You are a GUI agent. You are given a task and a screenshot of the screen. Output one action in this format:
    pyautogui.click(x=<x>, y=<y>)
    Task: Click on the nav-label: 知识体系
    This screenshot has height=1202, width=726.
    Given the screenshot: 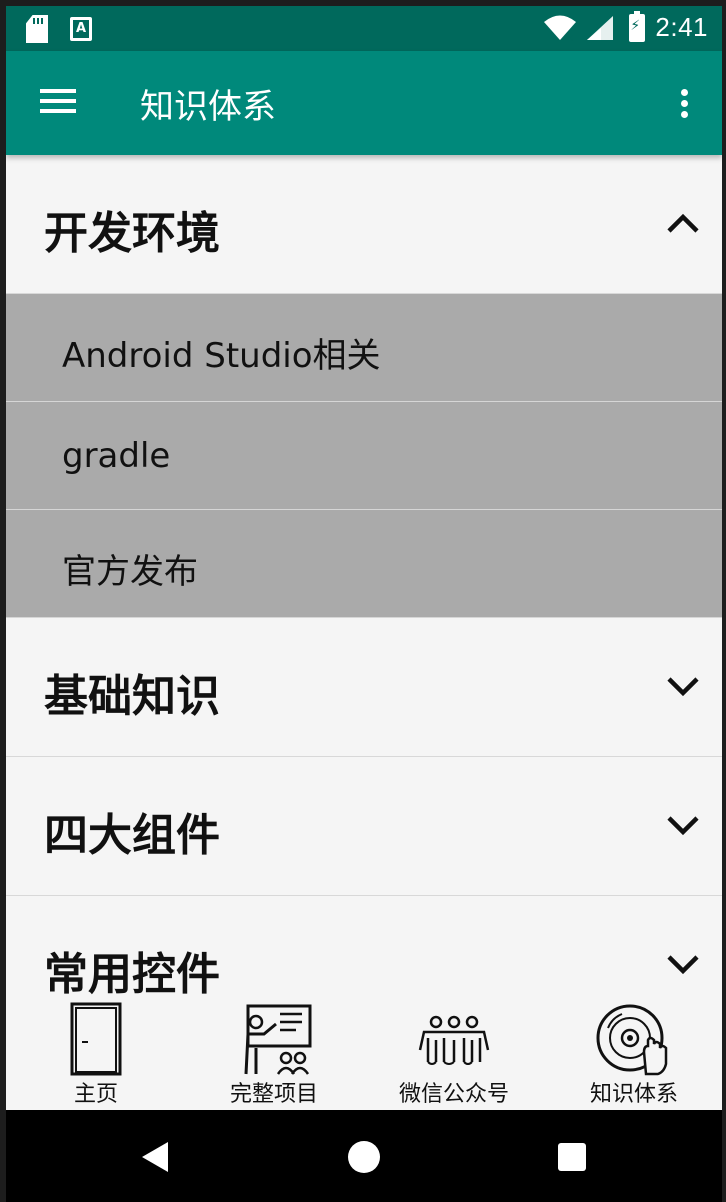 What is the action you would take?
    pyautogui.click(x=633, y=1094)
    